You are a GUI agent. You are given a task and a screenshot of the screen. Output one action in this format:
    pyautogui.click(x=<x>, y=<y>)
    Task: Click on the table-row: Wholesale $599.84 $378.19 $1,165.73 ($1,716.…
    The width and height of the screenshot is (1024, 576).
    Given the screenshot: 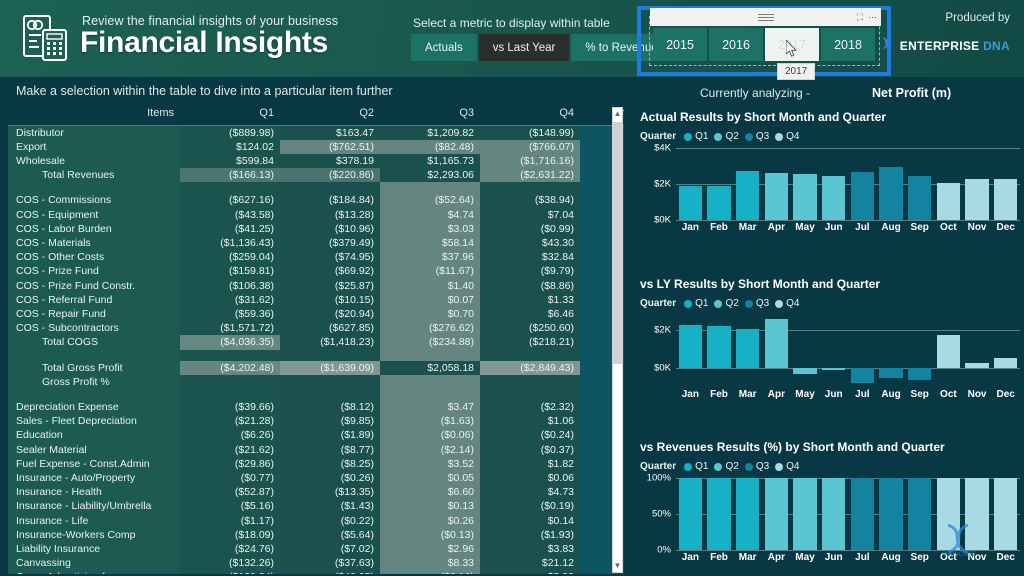 What is the action you would take?
    pyautogui.click(x=316, y=161)
    